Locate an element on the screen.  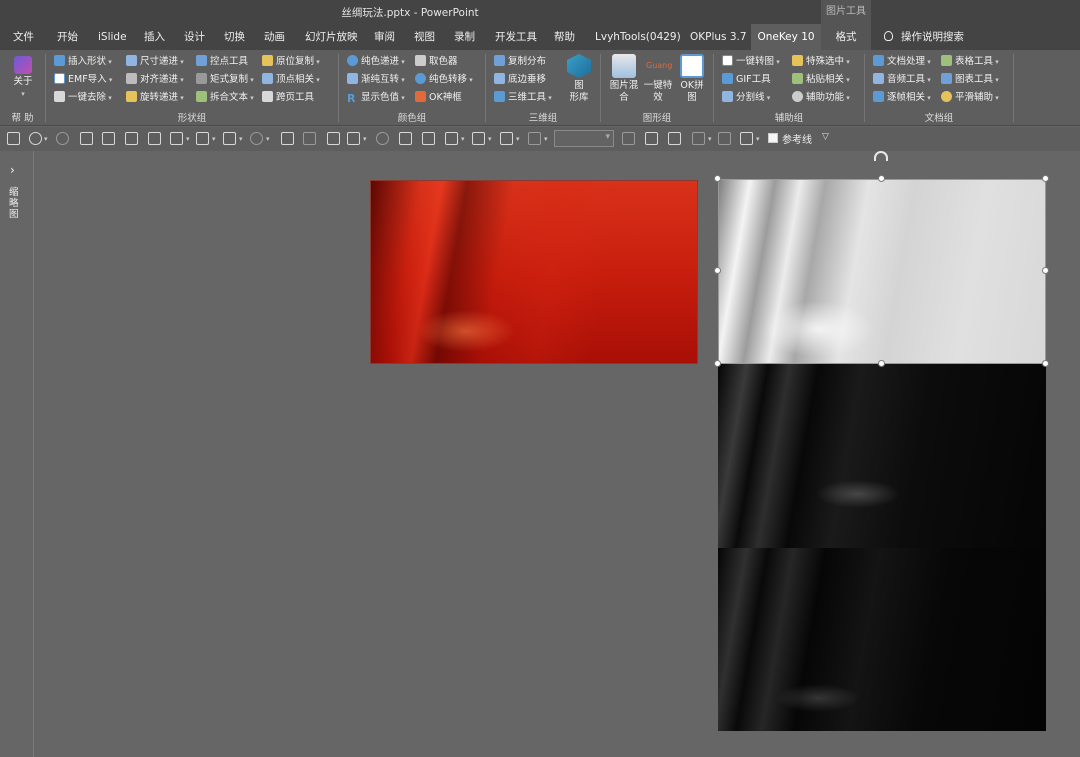
one-key-remove-button: 一键去除 is located at coordinates (83, 97).